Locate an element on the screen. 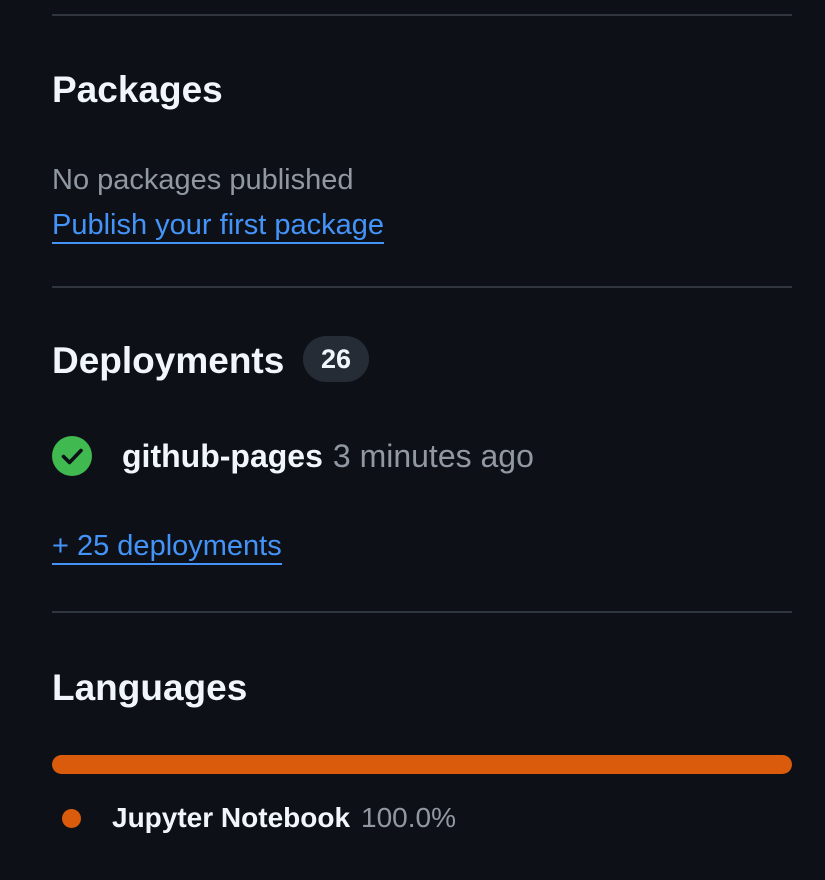 The image size is (825, 880). languages-heading: Languages is located at coordinates (150, 687).